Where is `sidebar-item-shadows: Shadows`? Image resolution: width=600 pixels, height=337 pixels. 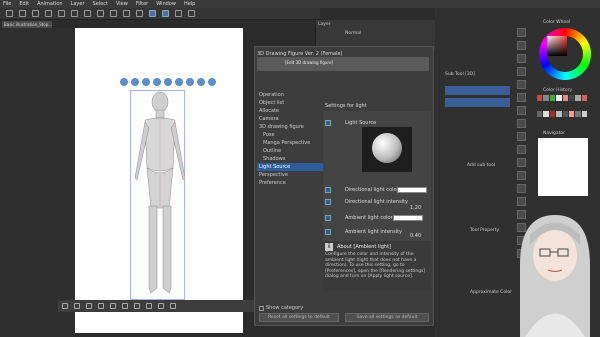 sidebar-item-shadows: Shadows is located at coordinates (290, 159).